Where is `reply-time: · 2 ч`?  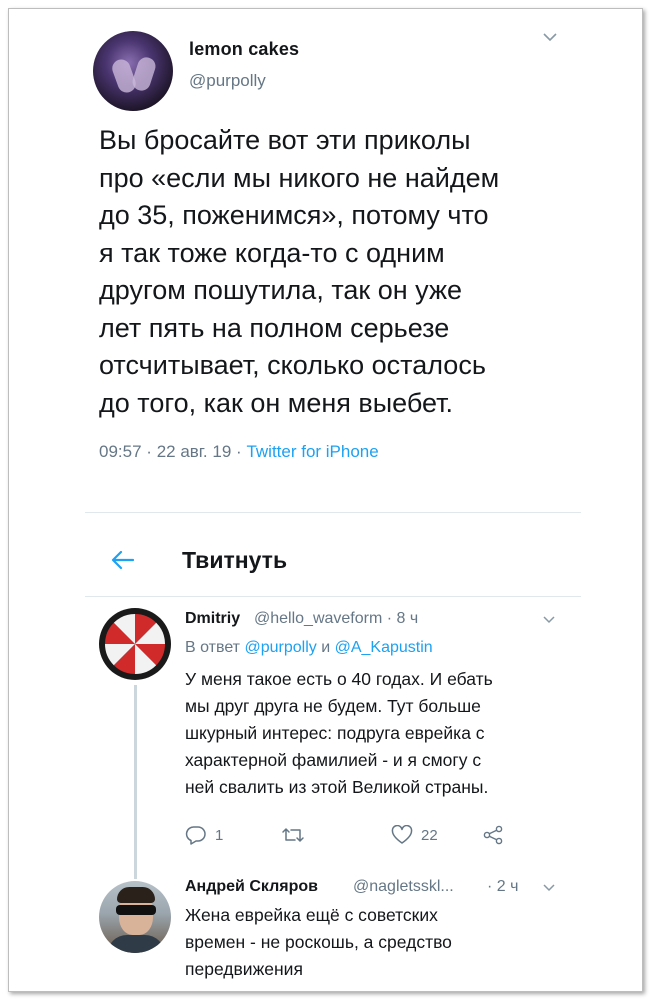
reply-time: · 2 ч is located at coordinates (502, 887).